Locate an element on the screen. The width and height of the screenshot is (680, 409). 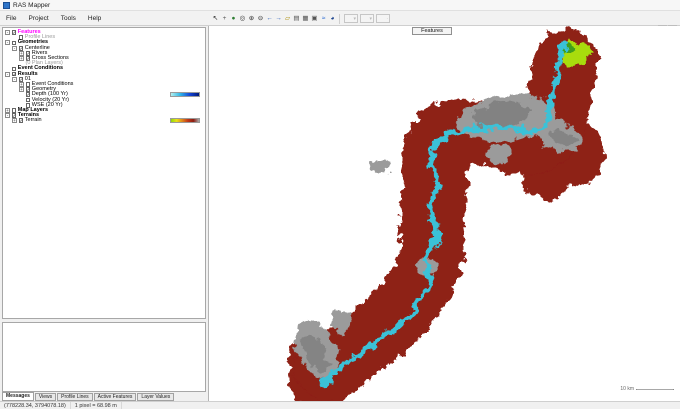
select-tool-icon: ↖ is located at coordinates (215, 18).